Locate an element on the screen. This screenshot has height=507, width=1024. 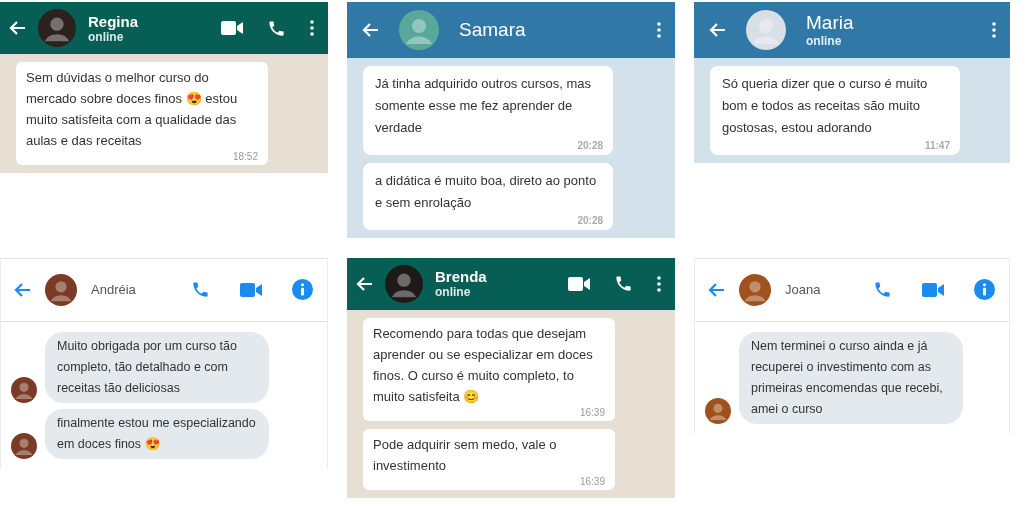
message-time: 11:47 is located at coordinates (937, 146).